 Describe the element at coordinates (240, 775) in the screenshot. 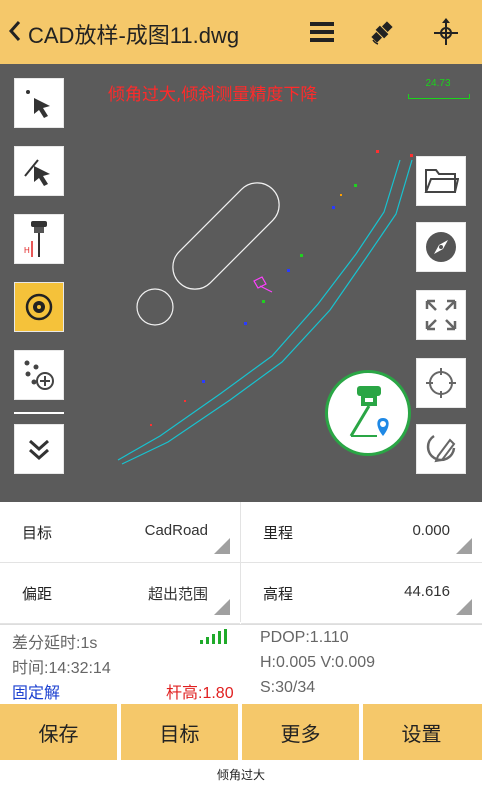

I see `toast-message: 倾角过大` at that location.